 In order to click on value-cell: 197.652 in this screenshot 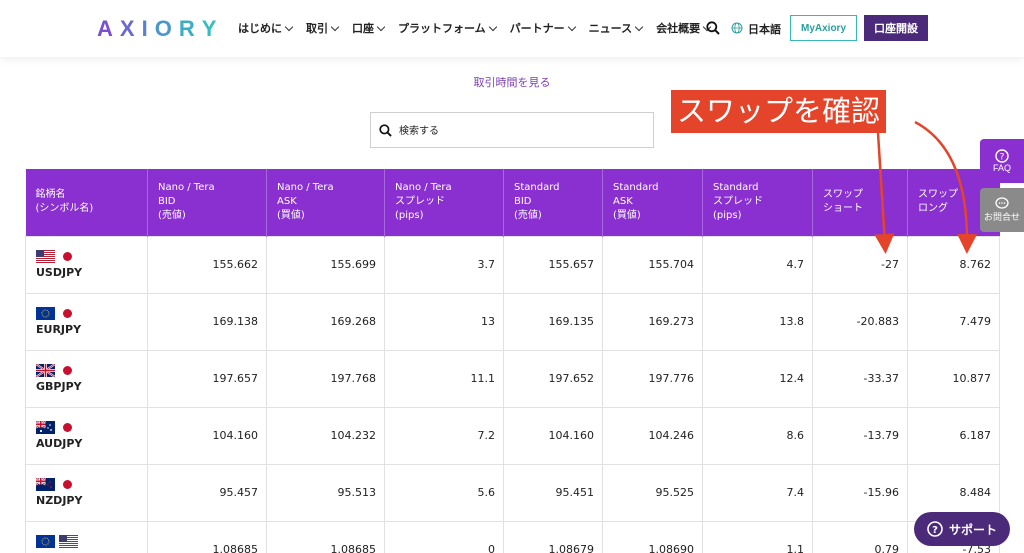, I will do `click(553, 378)`.